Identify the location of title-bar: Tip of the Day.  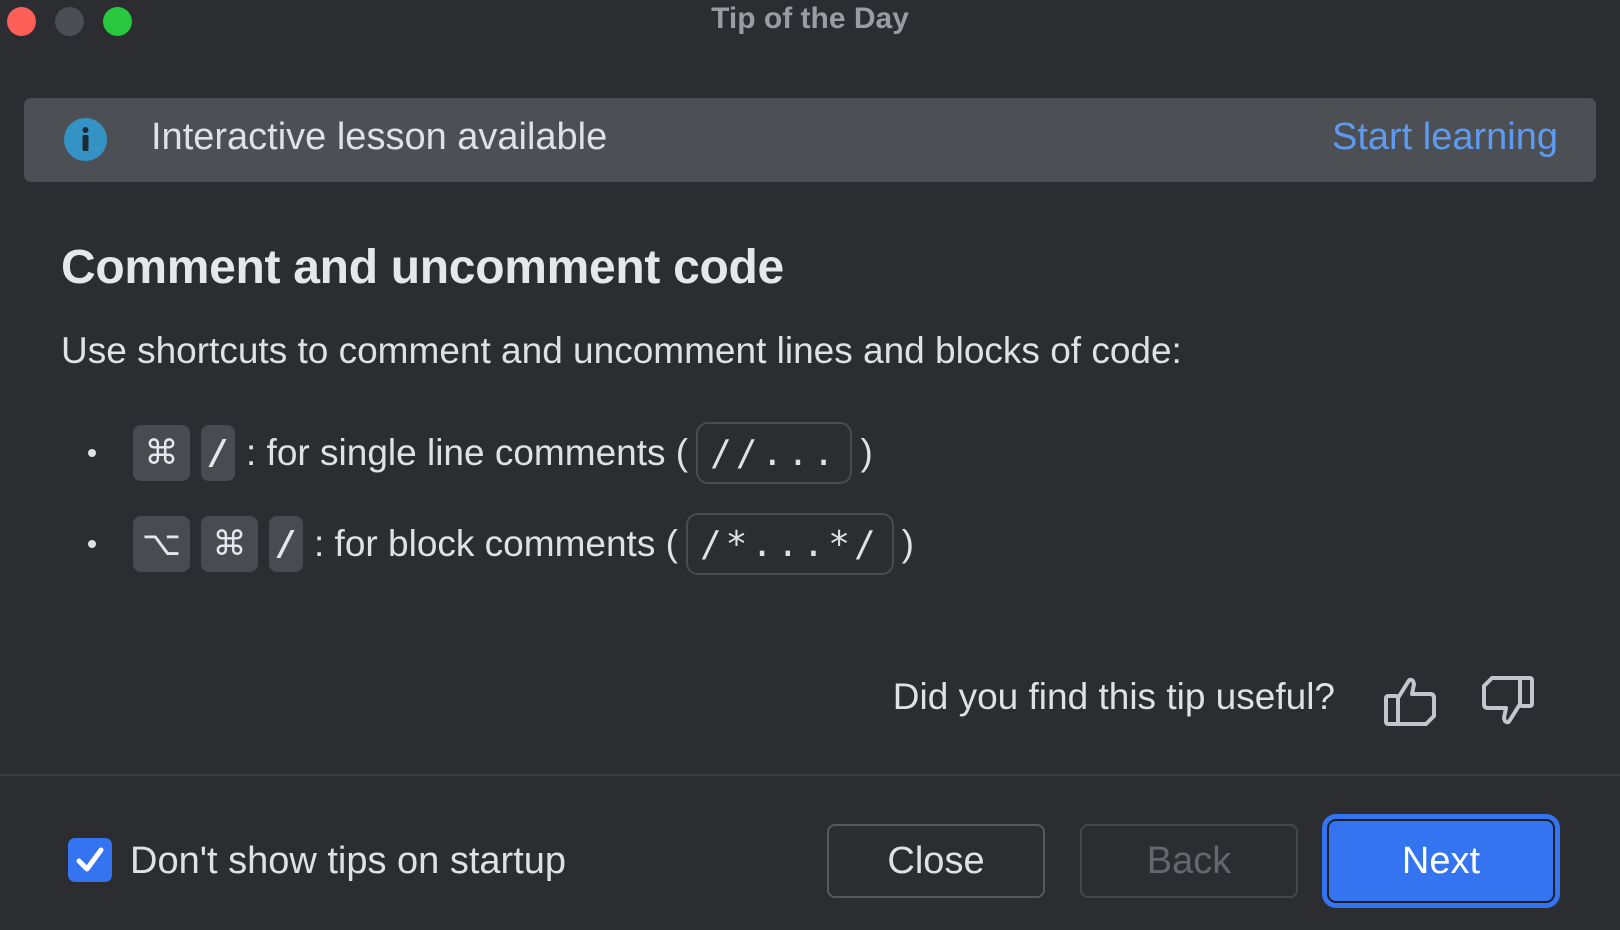
(810, 22).